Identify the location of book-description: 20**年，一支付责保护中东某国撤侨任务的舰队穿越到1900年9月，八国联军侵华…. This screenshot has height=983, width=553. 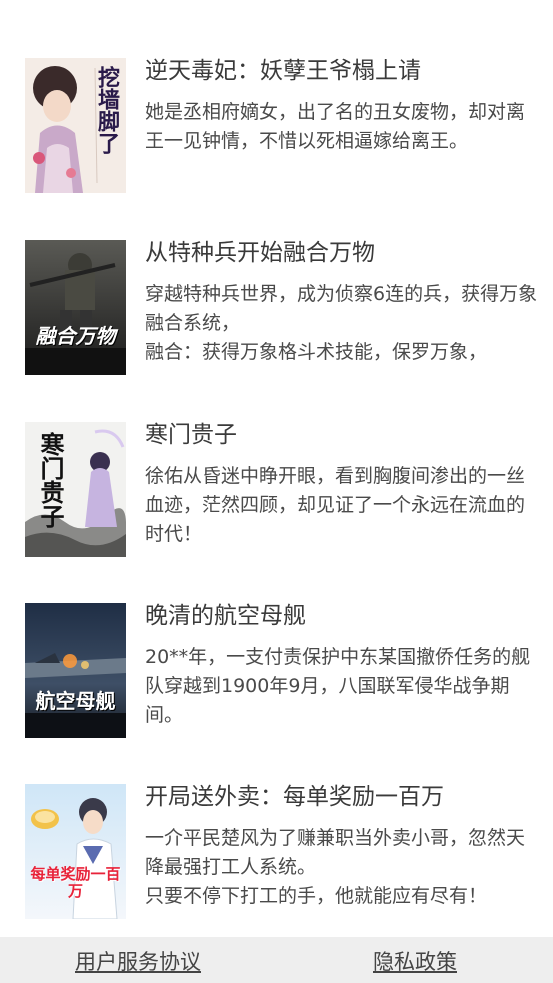
(342, 688).